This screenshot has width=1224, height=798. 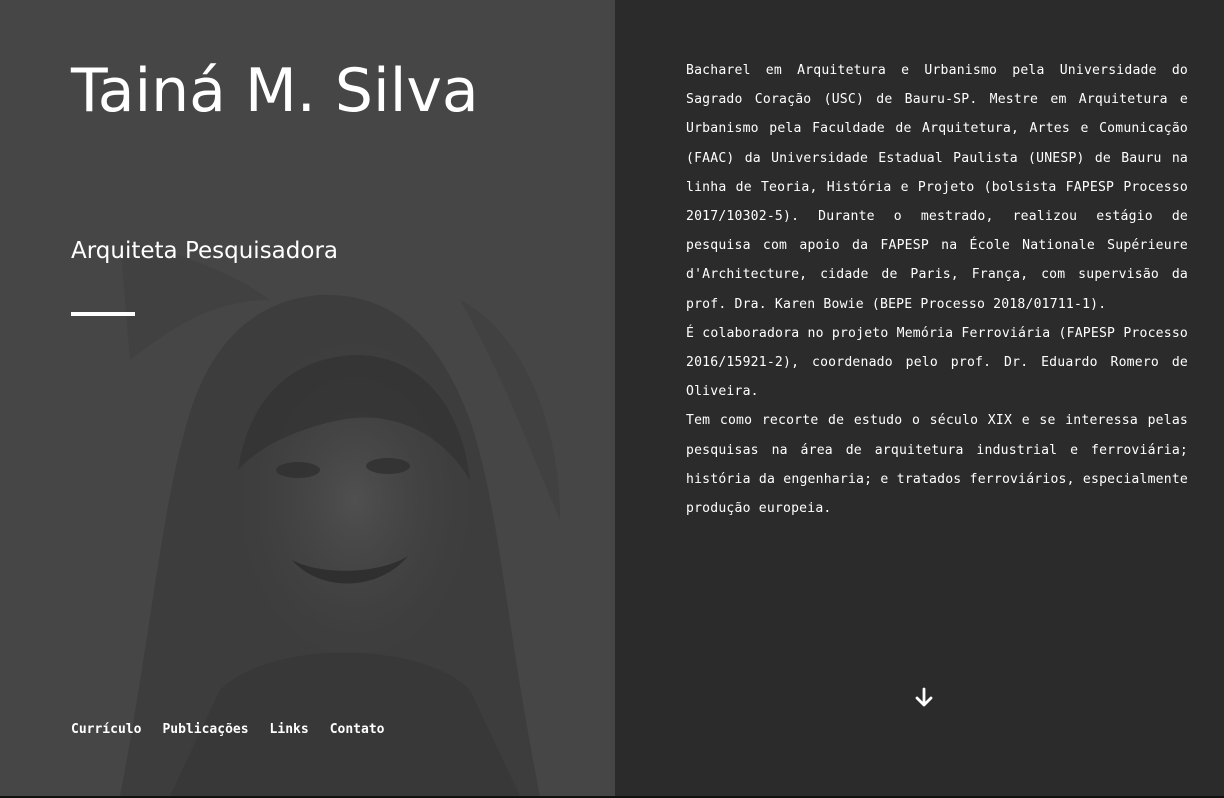 I want to click on title-divider, so click(x=103, y=314).